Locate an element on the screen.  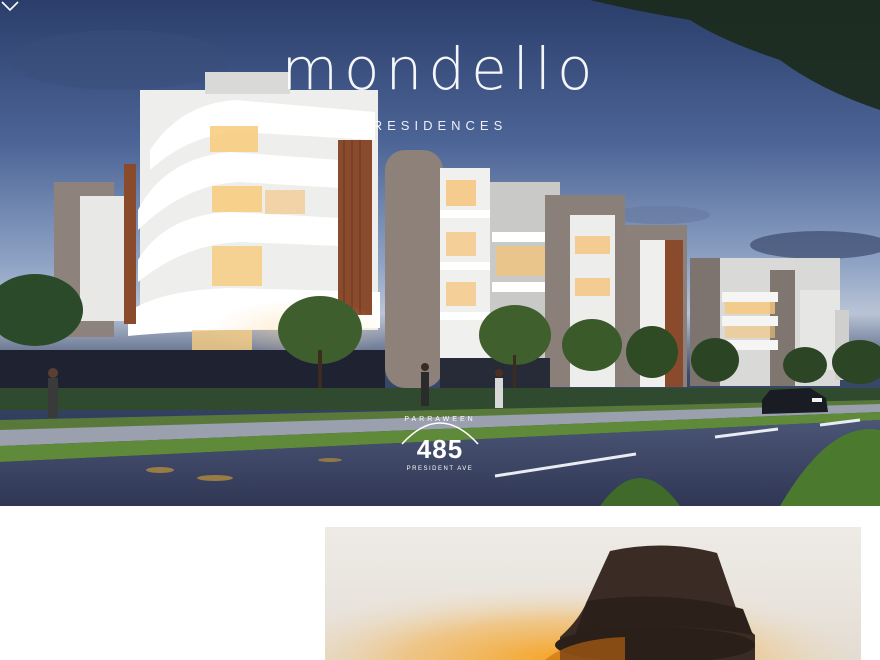
chevron-down-icon is located at coordinates (10, 6).